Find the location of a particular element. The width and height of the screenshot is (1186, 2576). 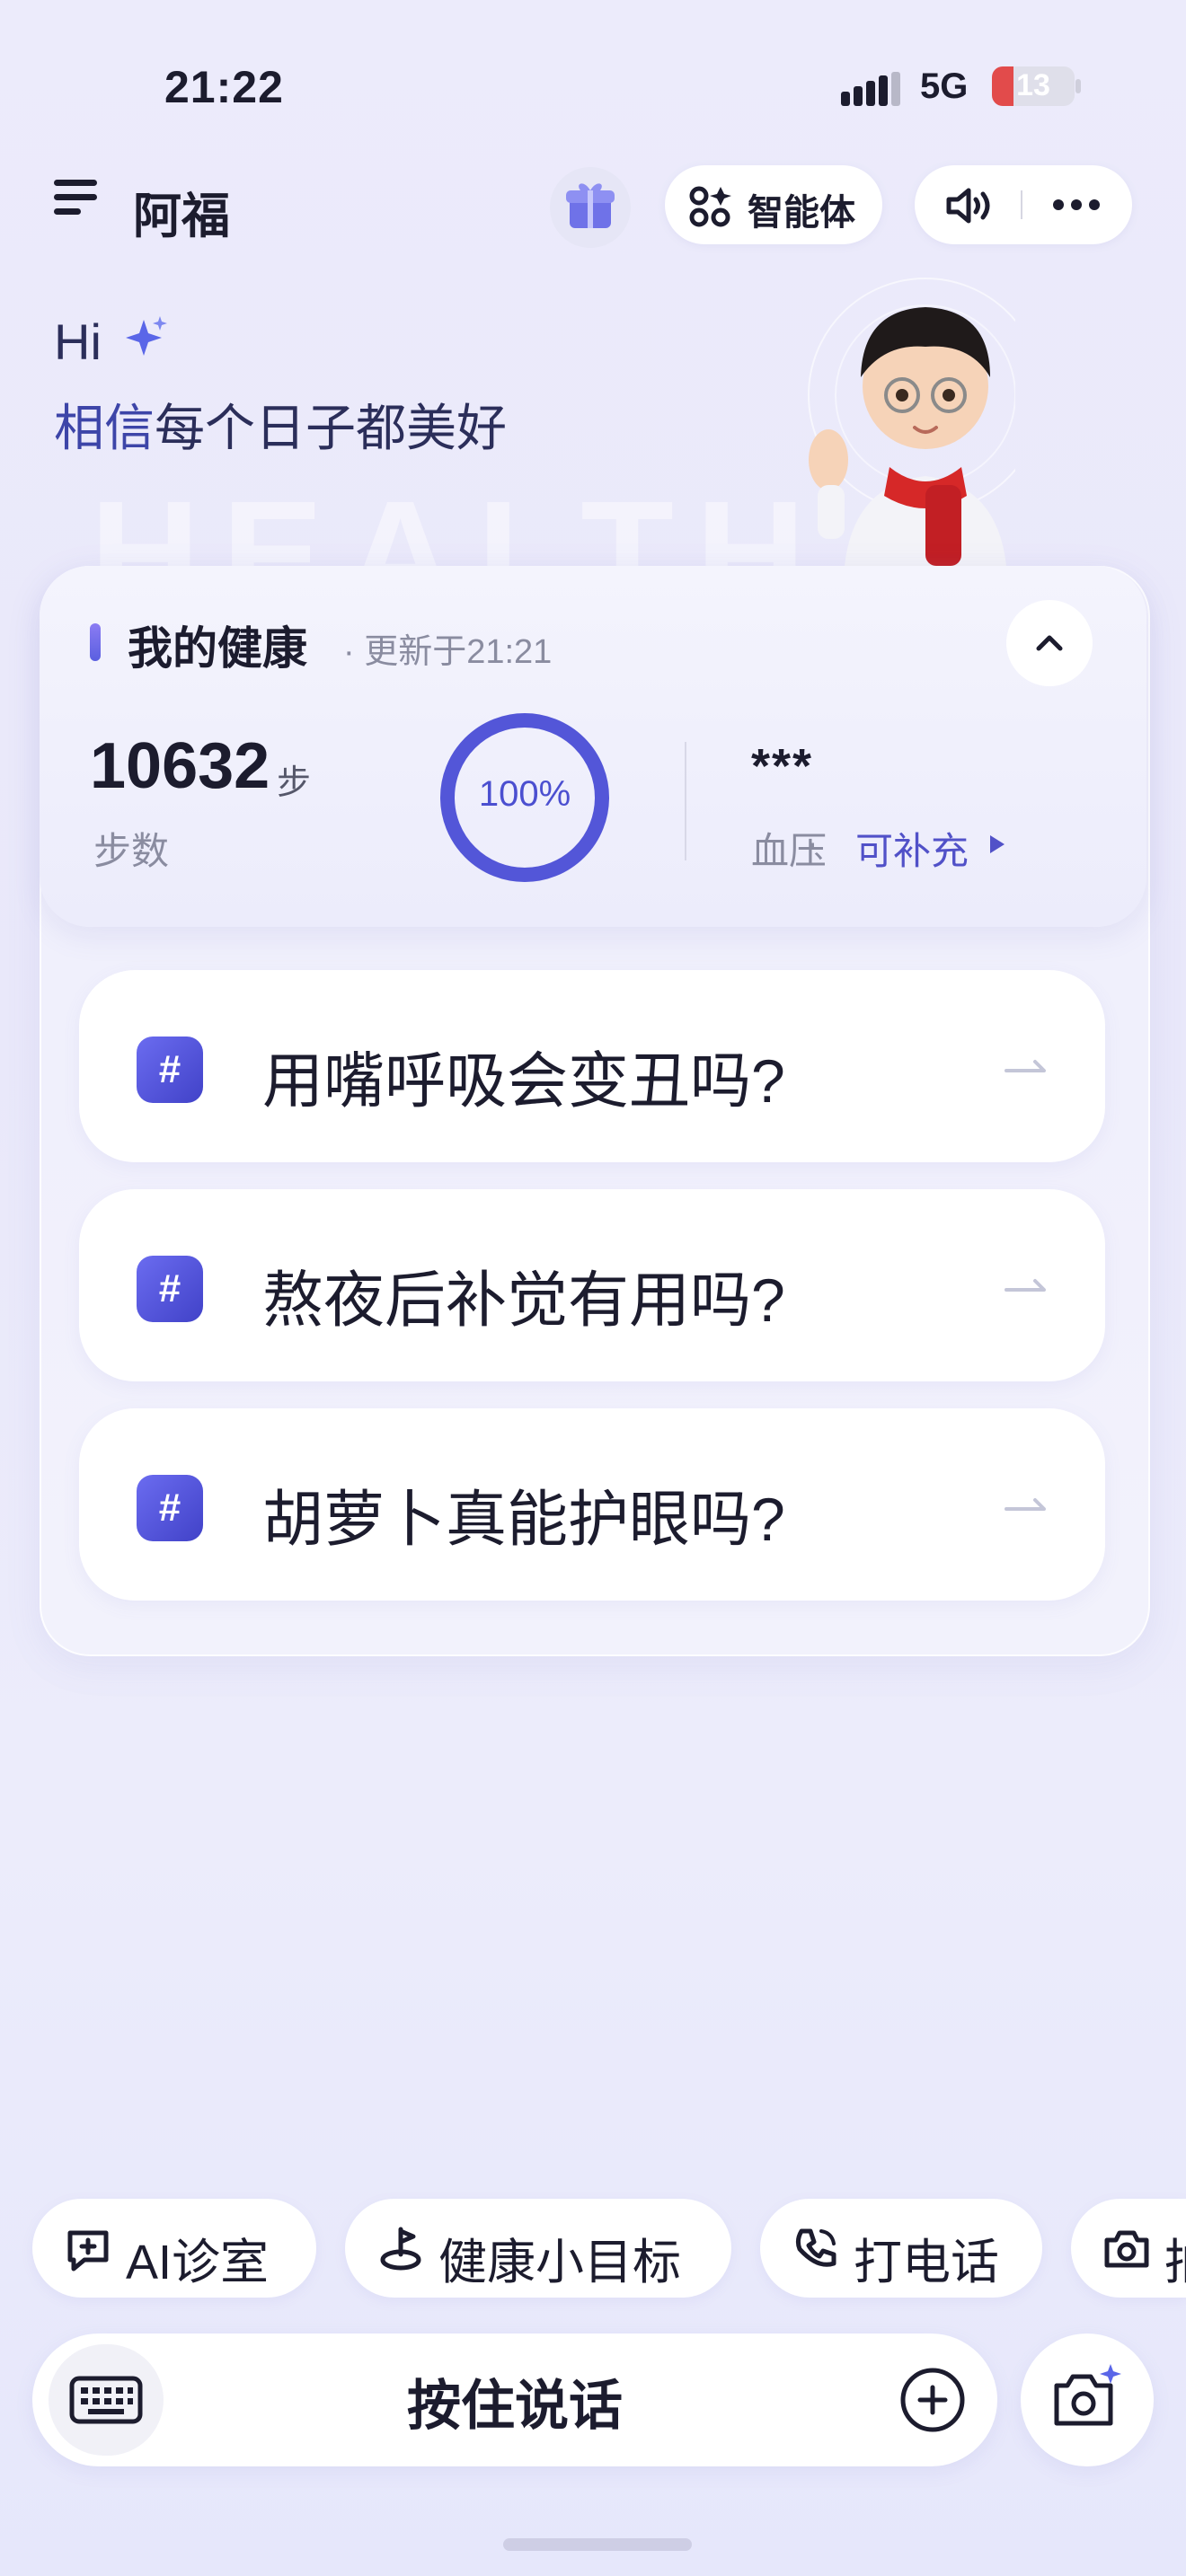

metric-divider is located at coordinates (685, 801).